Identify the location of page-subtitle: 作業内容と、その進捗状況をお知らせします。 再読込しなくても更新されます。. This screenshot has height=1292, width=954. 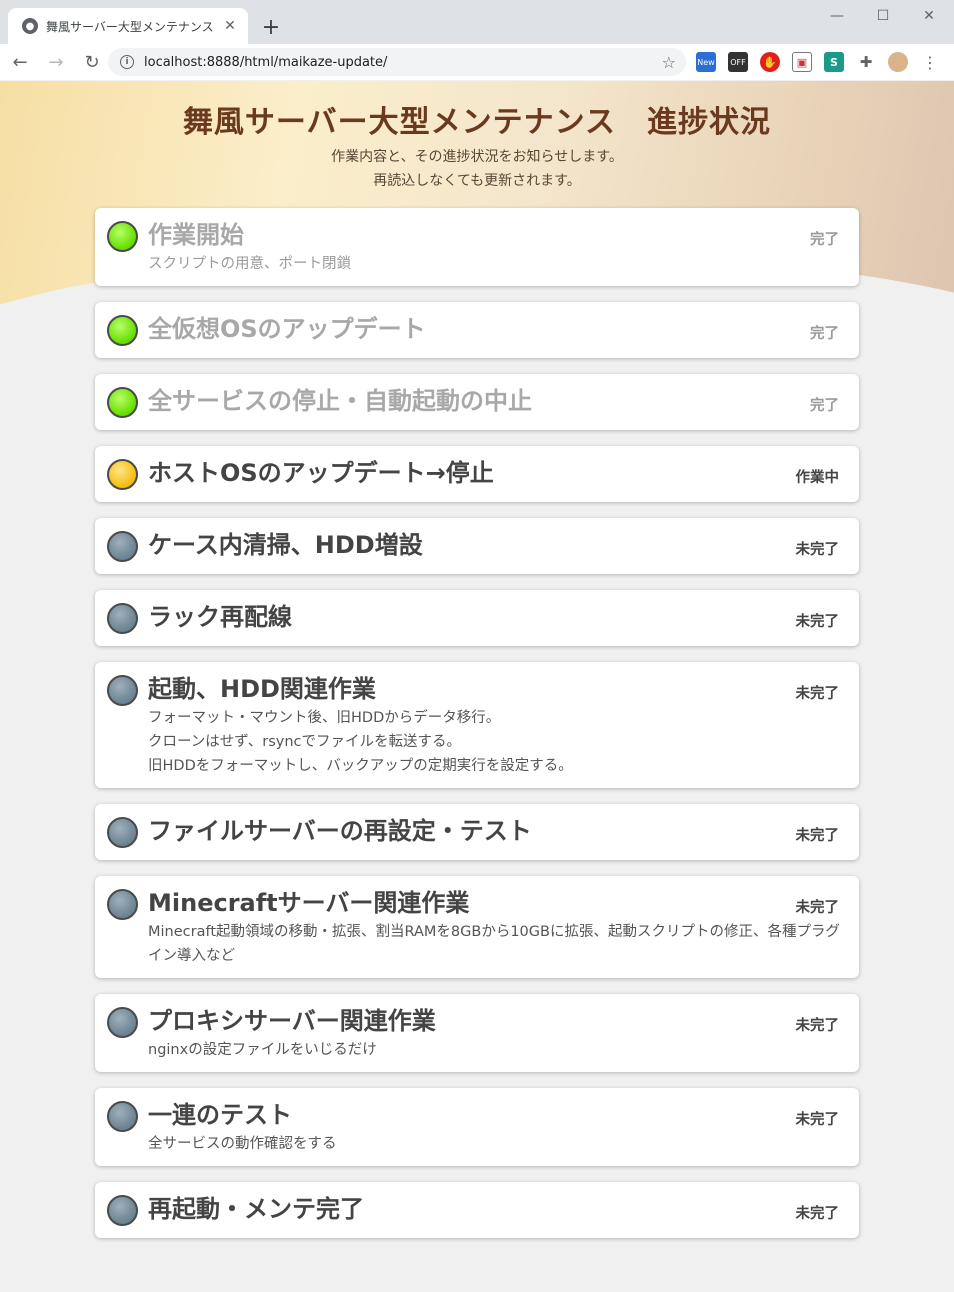
(477, 169).